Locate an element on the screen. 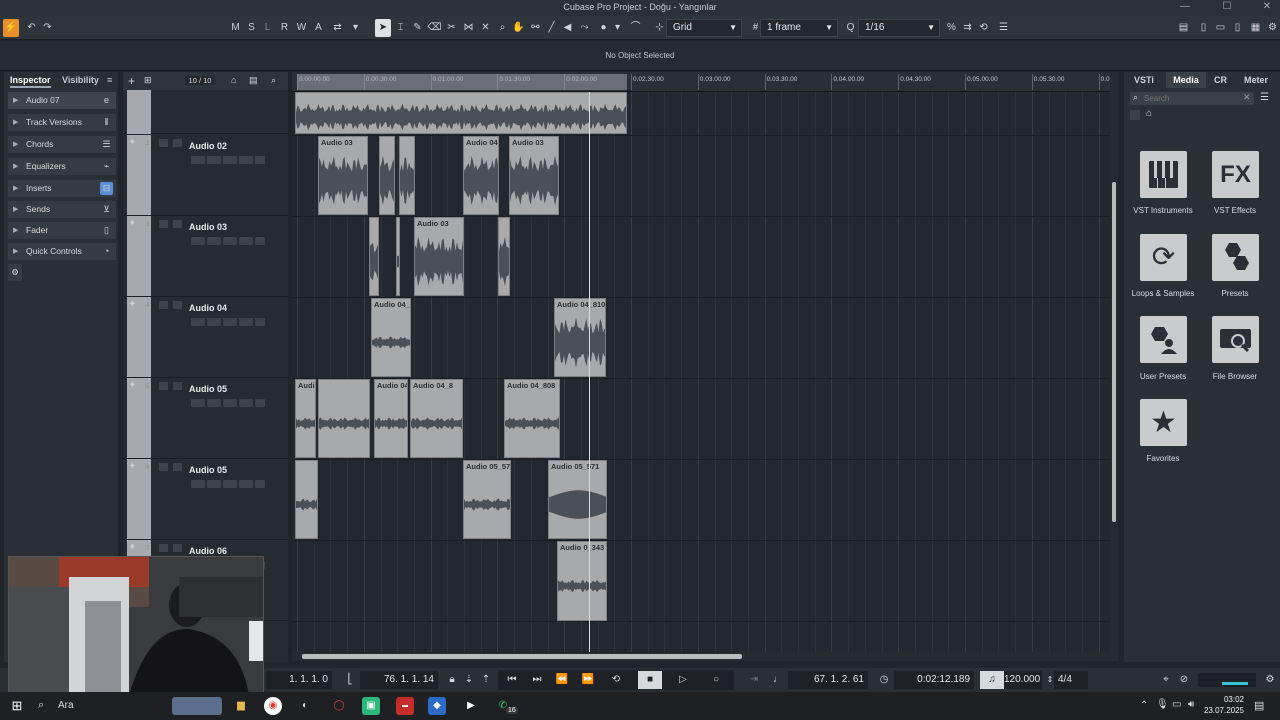 The image size is (1280, 720). microphone-icon: 🎙︎ is located at coordinates (1162, 704).